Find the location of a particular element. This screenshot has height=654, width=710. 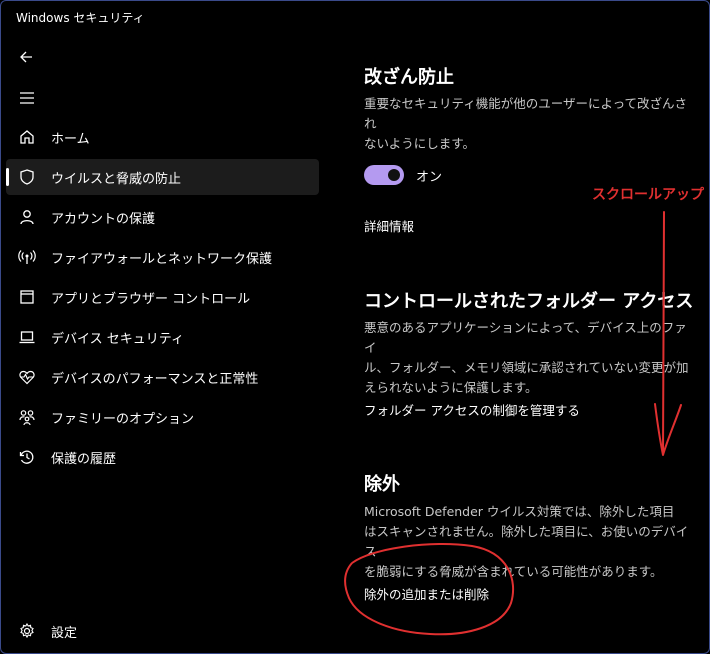

exclusions-title: 除外 is located at coordinates (382, 484).